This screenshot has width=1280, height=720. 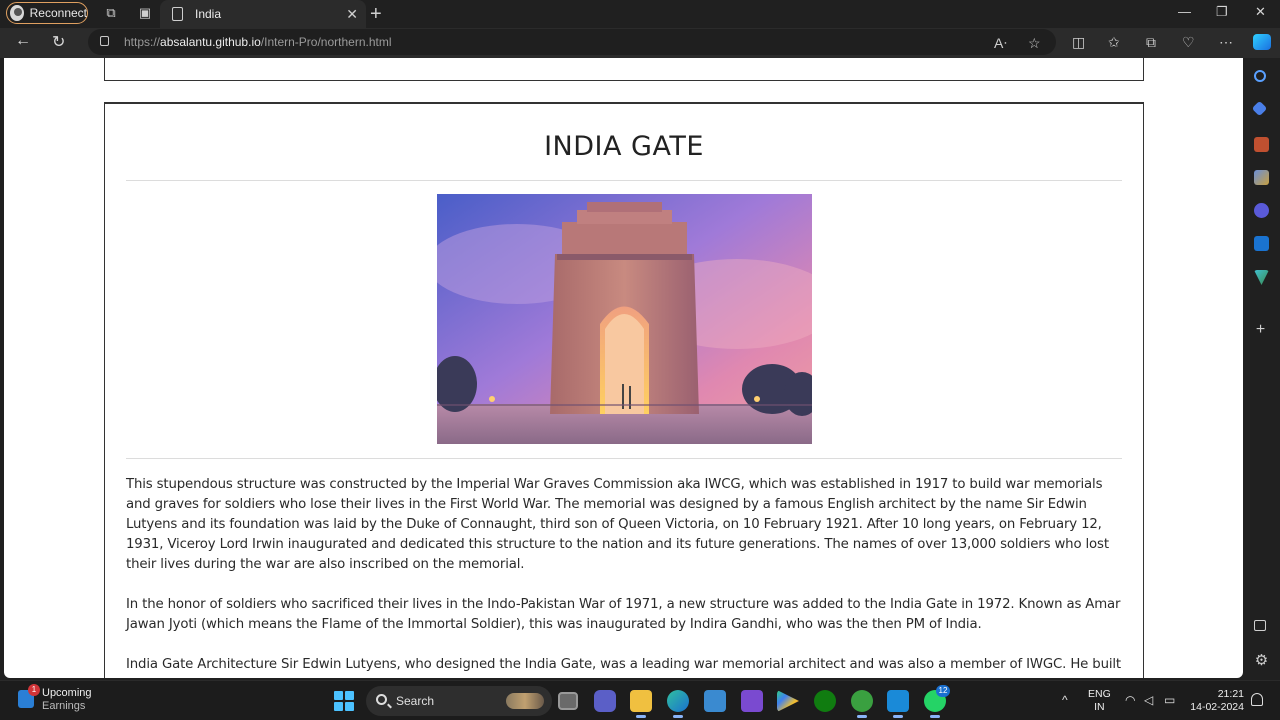 I want to click on reconnect-profile-button: Reconnect, so click(x=47, y=13).